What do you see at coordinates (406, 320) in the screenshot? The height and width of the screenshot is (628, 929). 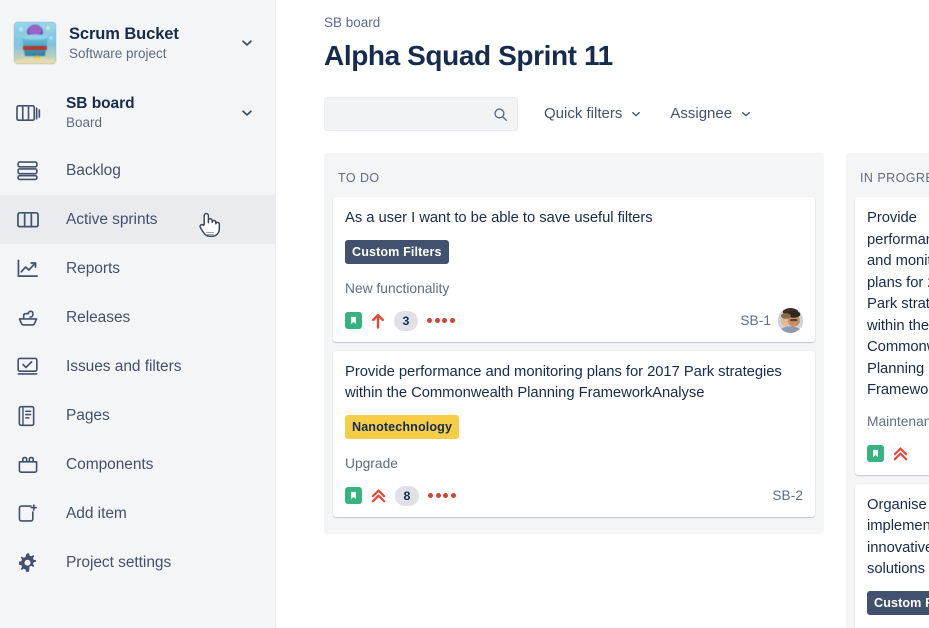 I see `story-points-badge: 3` at bounding box center [406, 320].